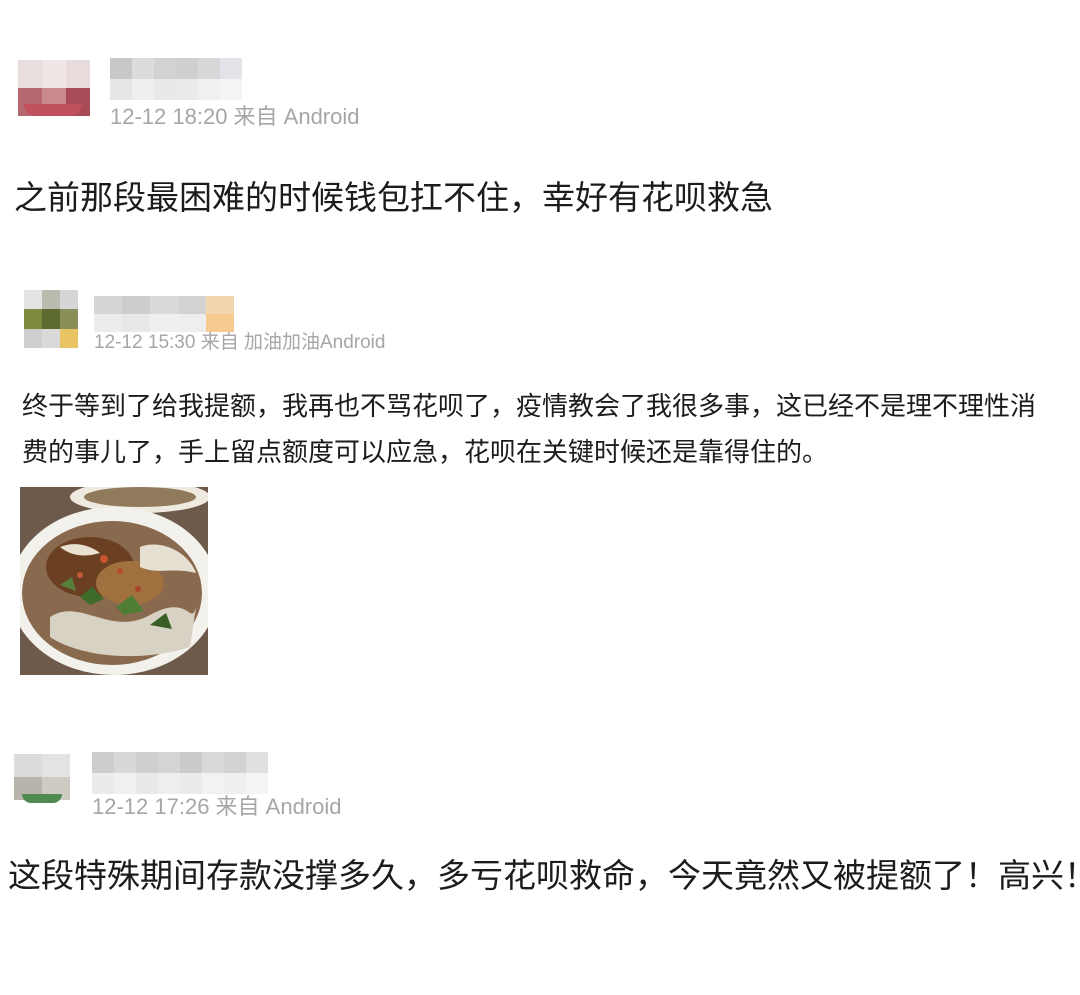 The width and height of the screenshot is (1080, 995). Describe the element at coordinates (42, 798) in the screenshot. I see `avatar-shadow` at that location.